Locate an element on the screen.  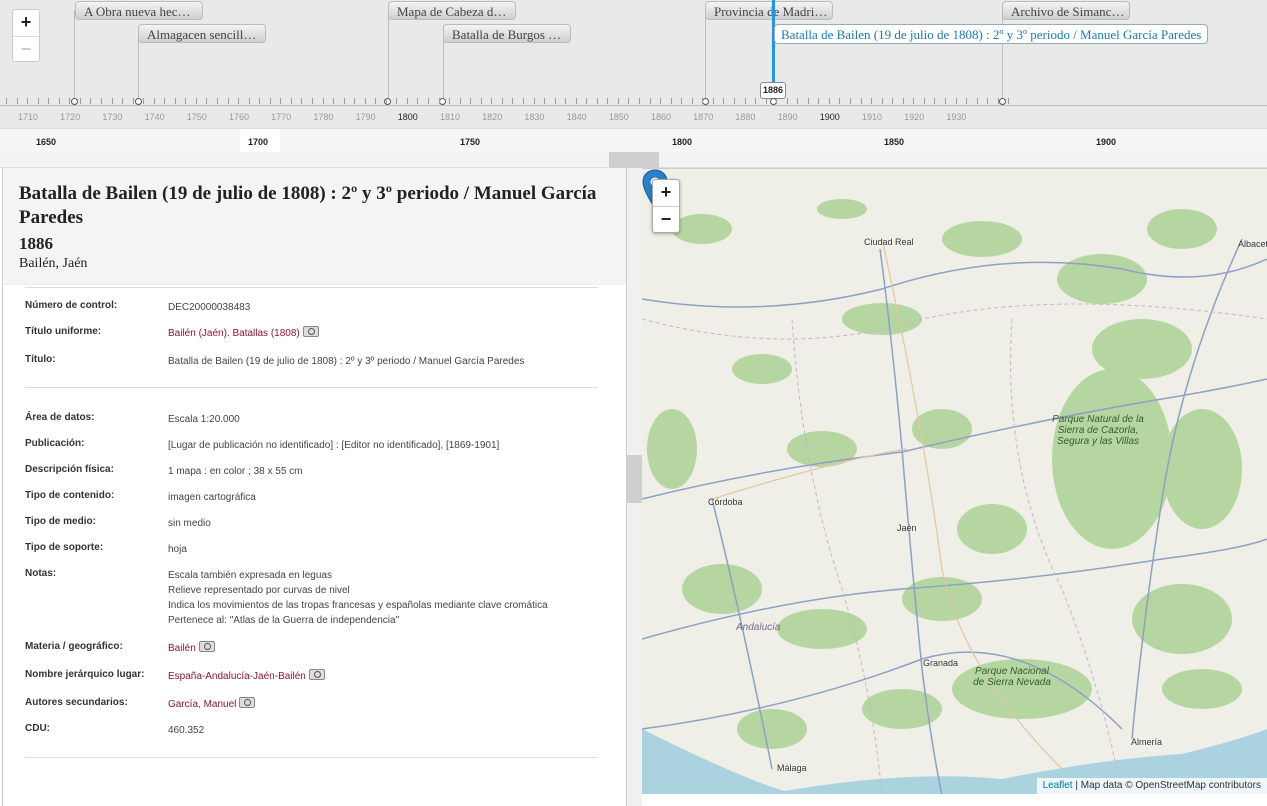
panel-divider is located at coordinates (634, 487).